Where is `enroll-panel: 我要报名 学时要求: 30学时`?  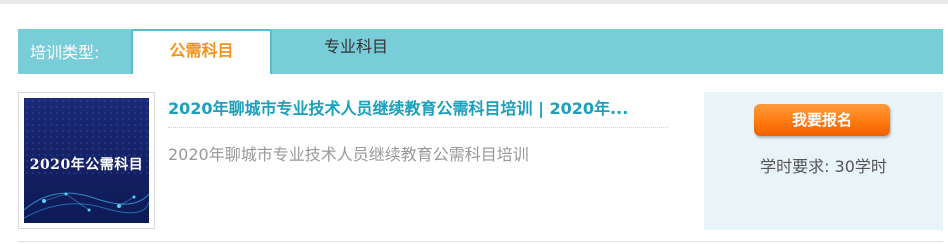 enroll-panel: 我要报名 学时要求: 30学时 is located at coordinates (823, 161).